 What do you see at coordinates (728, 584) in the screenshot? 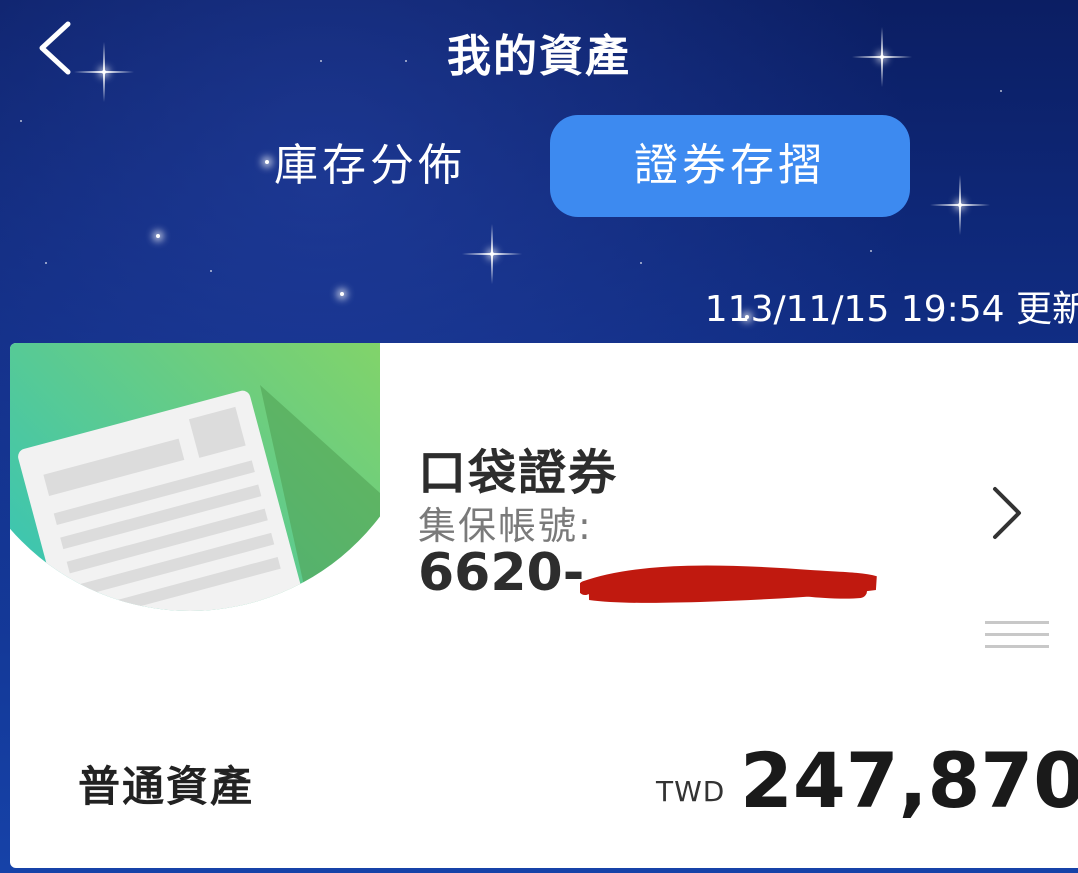
I see `redaction-scribble` at bounding box center [728, 584].